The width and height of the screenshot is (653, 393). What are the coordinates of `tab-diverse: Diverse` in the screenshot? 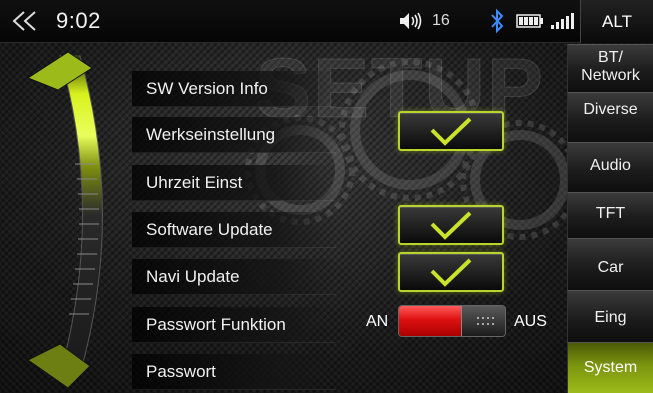 It's located at (610, 117).